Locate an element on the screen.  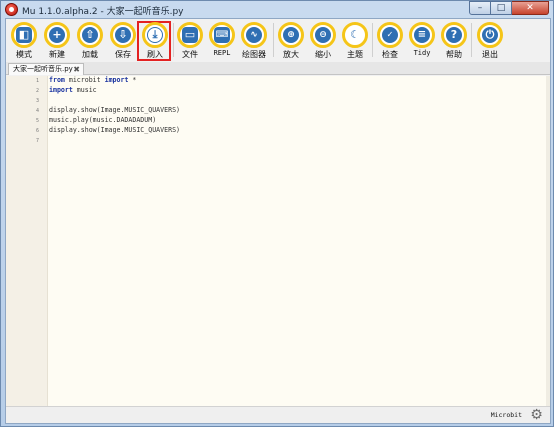
code-text: music is located at coordinates (84, 90).